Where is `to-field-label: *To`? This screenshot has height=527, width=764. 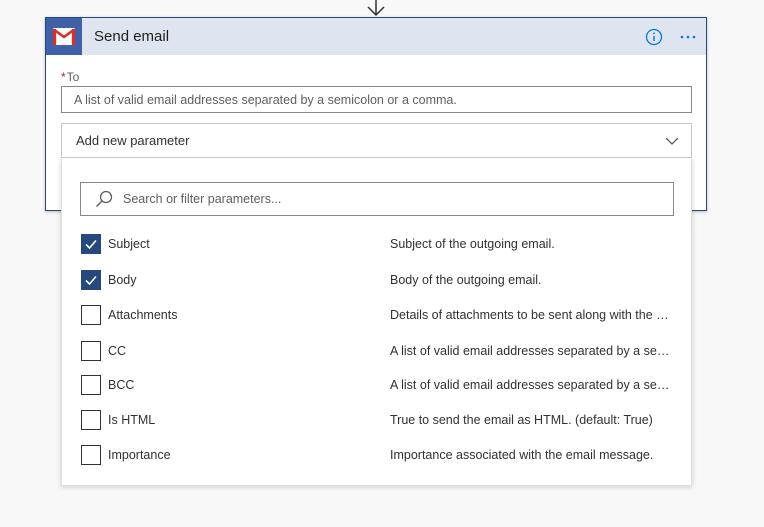 to-field-label: *To is located at coordinates (70, 77).